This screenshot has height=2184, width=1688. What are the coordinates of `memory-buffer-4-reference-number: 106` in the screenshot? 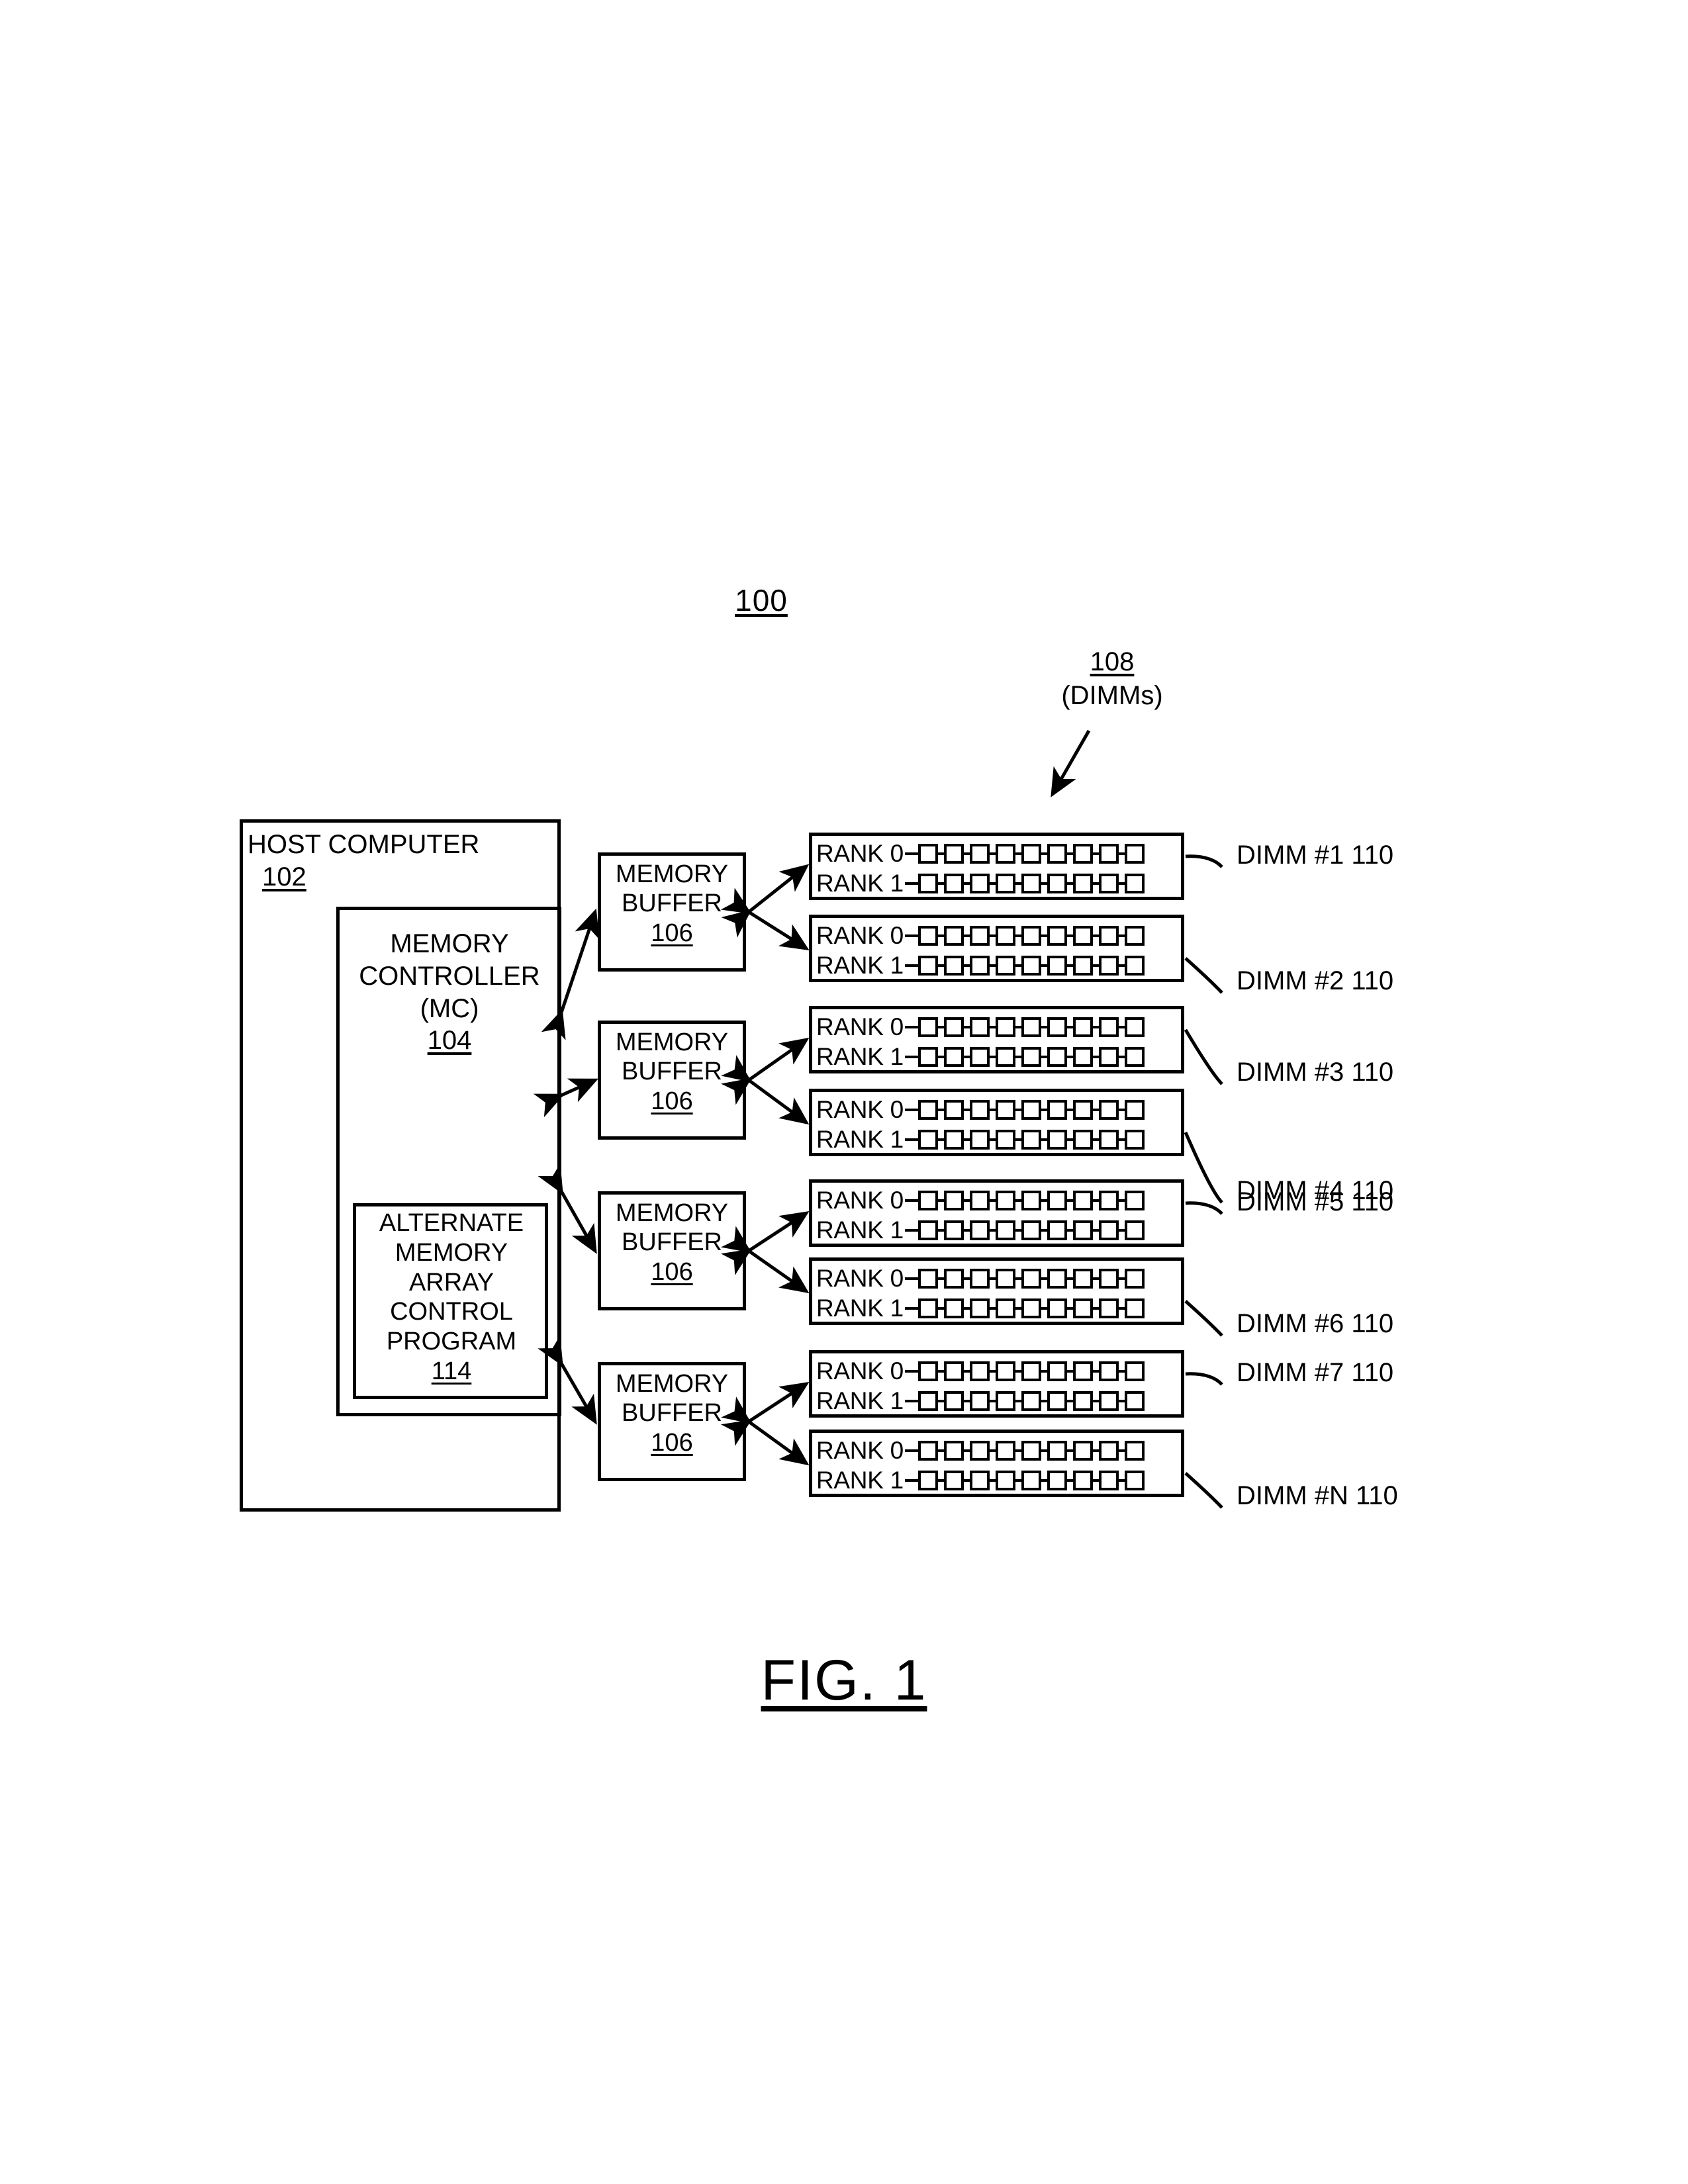 It's located at (672, 1442).